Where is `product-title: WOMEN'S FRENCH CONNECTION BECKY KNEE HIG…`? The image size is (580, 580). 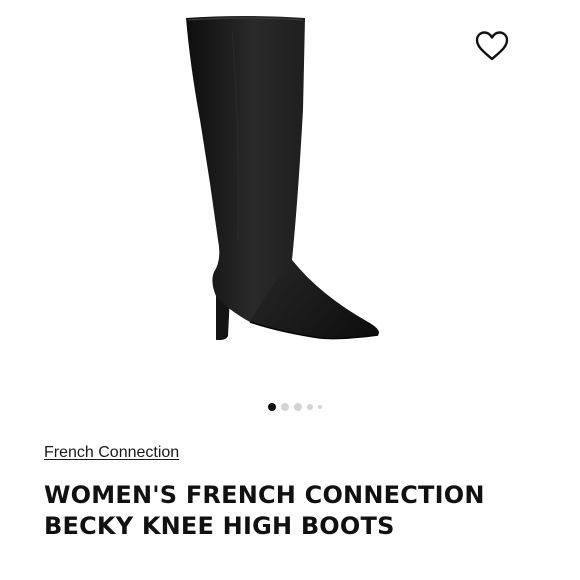
product-title: WOMEN'S FRENCH CONNECTION BECKY KNEE HIG… is located at coordinates (264, 510).